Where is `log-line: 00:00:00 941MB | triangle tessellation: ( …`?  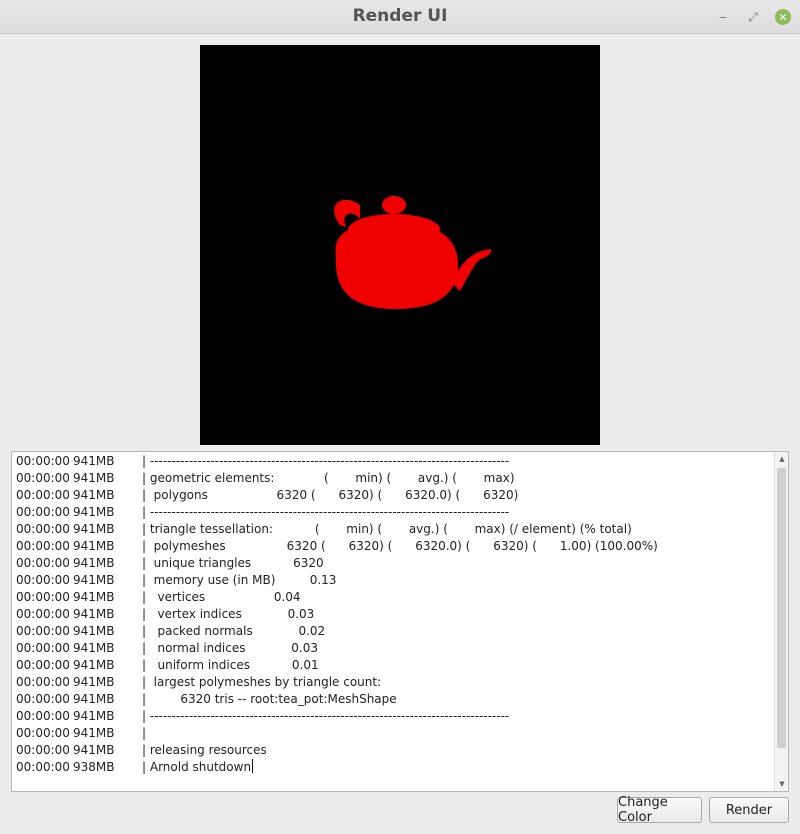
log-line: 00:00:00 941MB | triangle tessellation: ( … is located at coordinates (394, 529).